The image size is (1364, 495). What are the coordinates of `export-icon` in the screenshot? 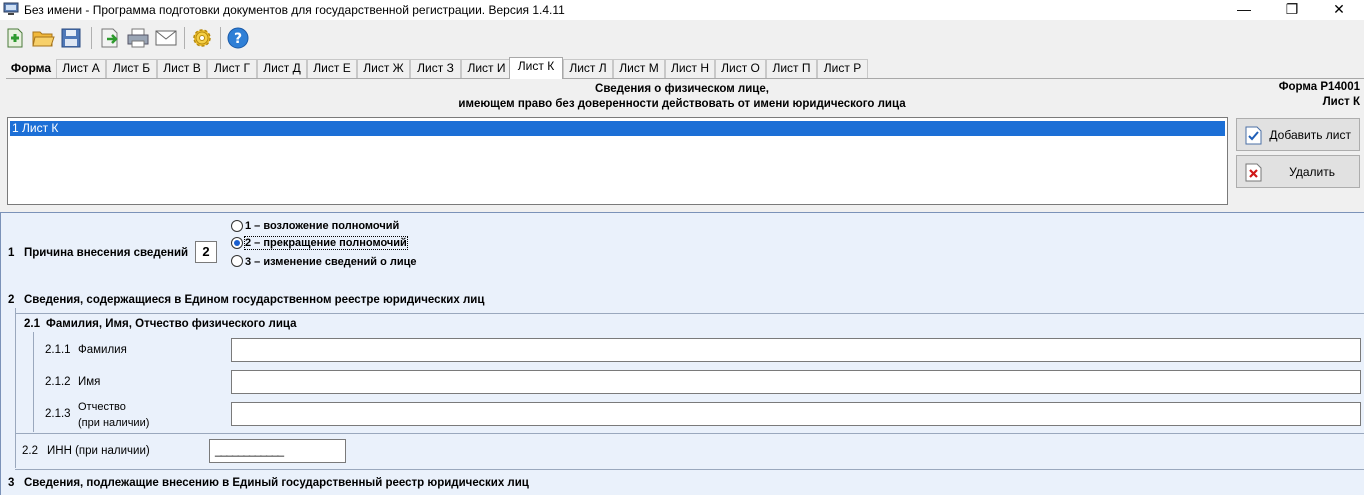 It's located at (109, 38).